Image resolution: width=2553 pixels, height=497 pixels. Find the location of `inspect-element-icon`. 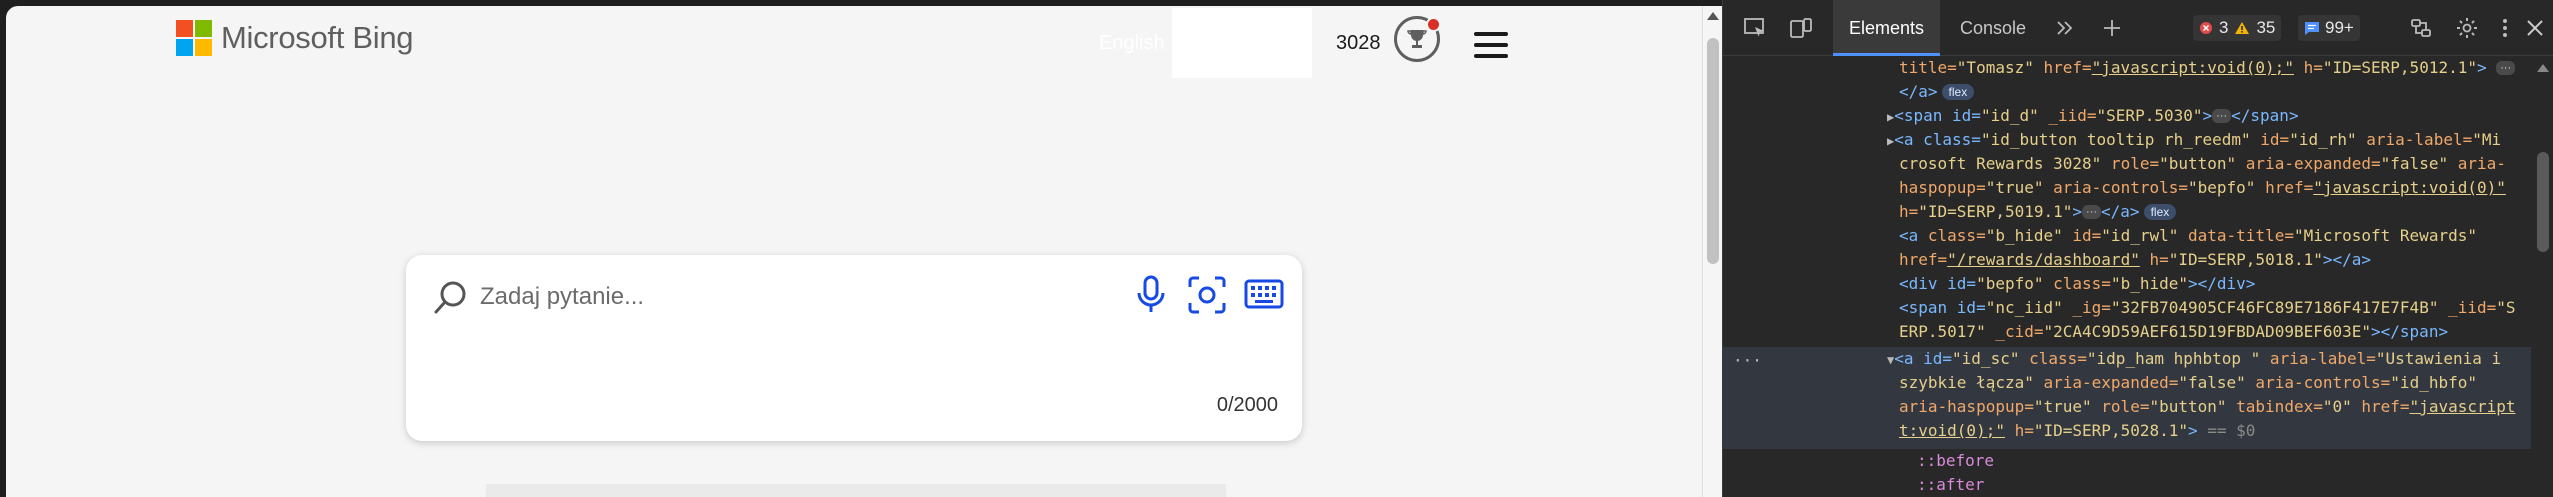

inspect-element-icon is located at coordinates (1755, 28).